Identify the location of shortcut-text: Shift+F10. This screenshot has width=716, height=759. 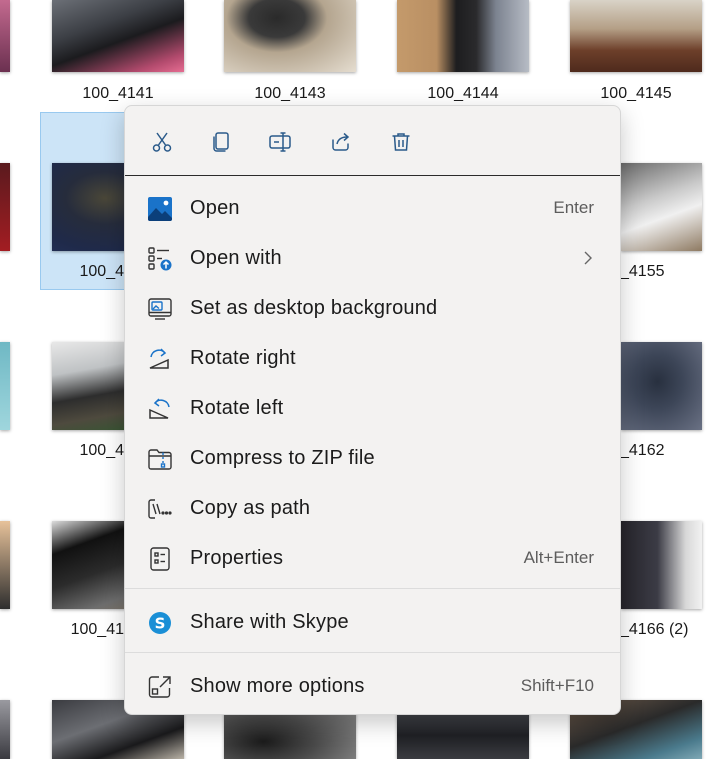
(557, 685).